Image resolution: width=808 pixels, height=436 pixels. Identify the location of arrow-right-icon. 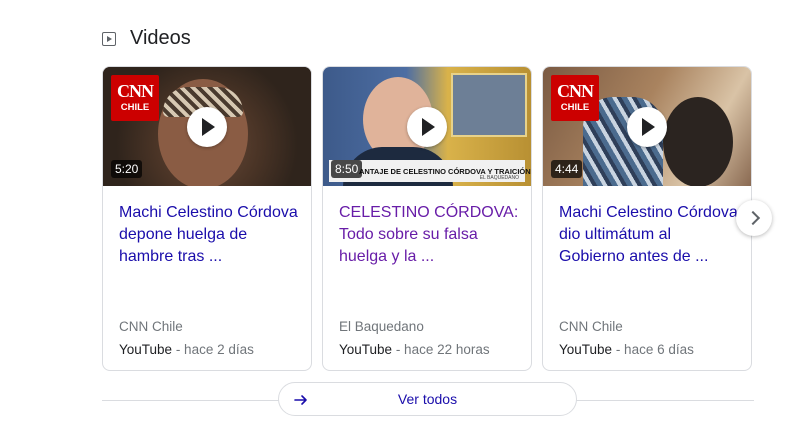
(300, 400).